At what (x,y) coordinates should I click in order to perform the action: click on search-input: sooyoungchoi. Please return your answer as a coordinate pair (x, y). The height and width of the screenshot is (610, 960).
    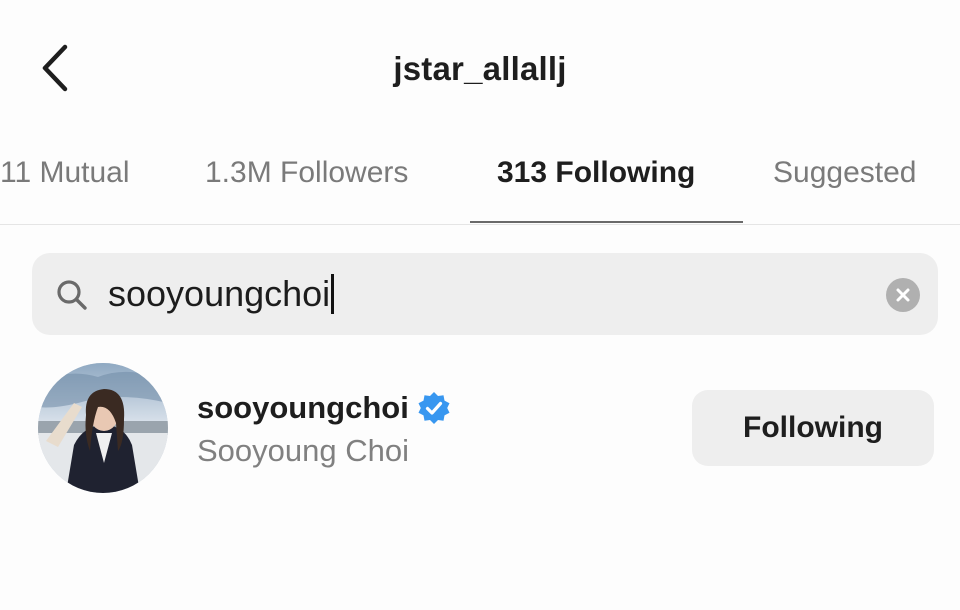
    Looking at the image, I should click on (488, 294).